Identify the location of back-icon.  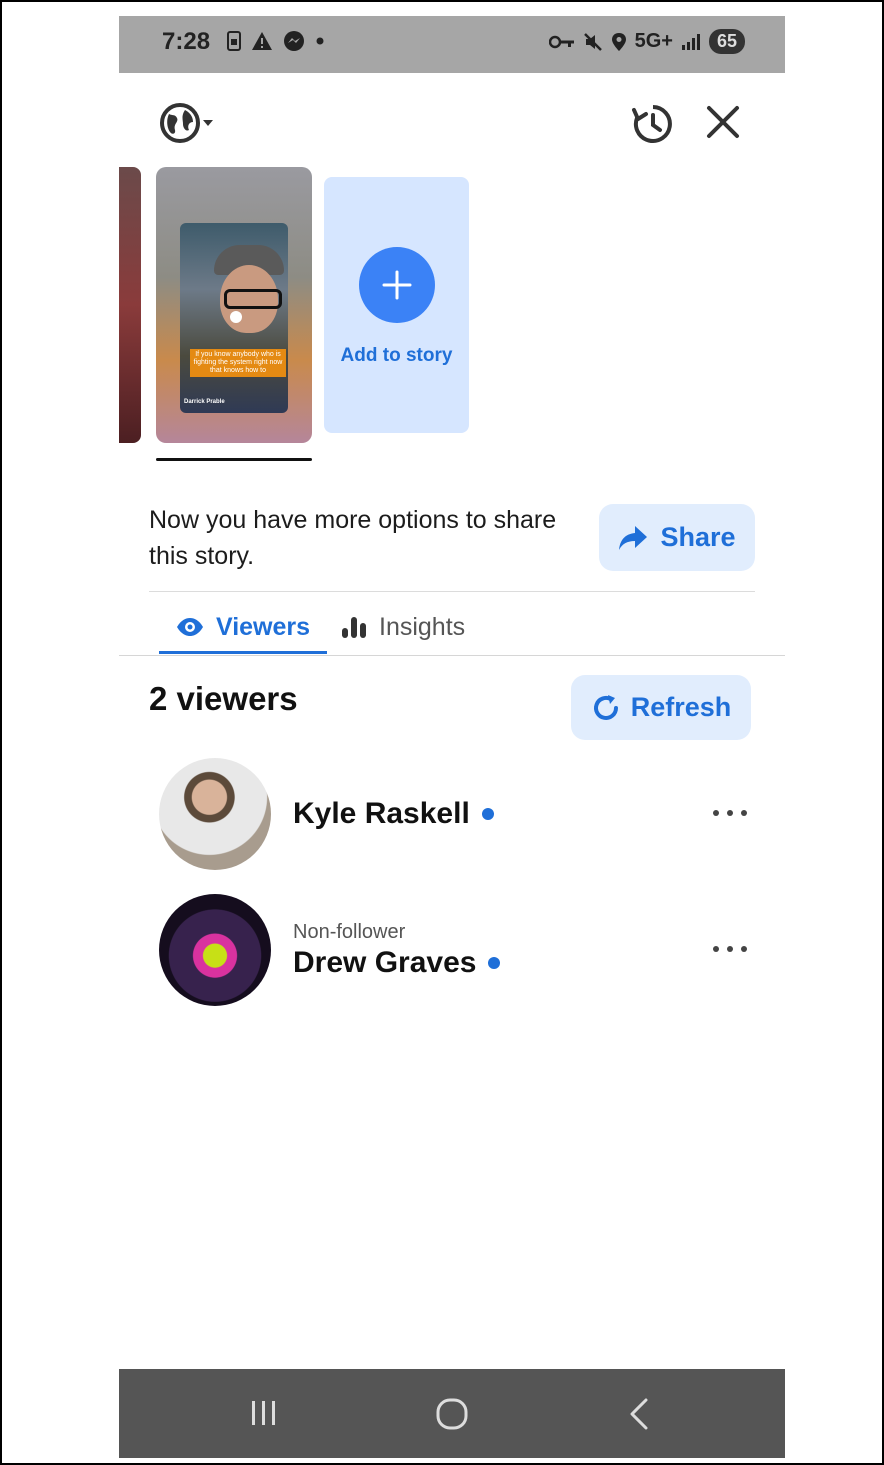
(639, 1414).